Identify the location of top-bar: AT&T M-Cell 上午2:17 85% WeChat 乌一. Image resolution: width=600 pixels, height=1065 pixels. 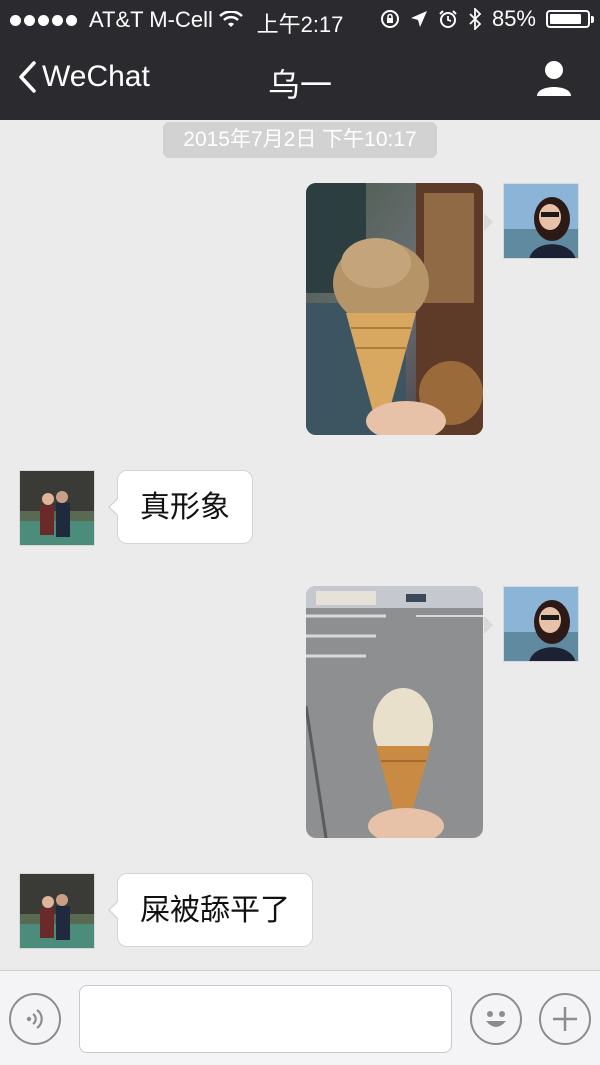
(300, 60).